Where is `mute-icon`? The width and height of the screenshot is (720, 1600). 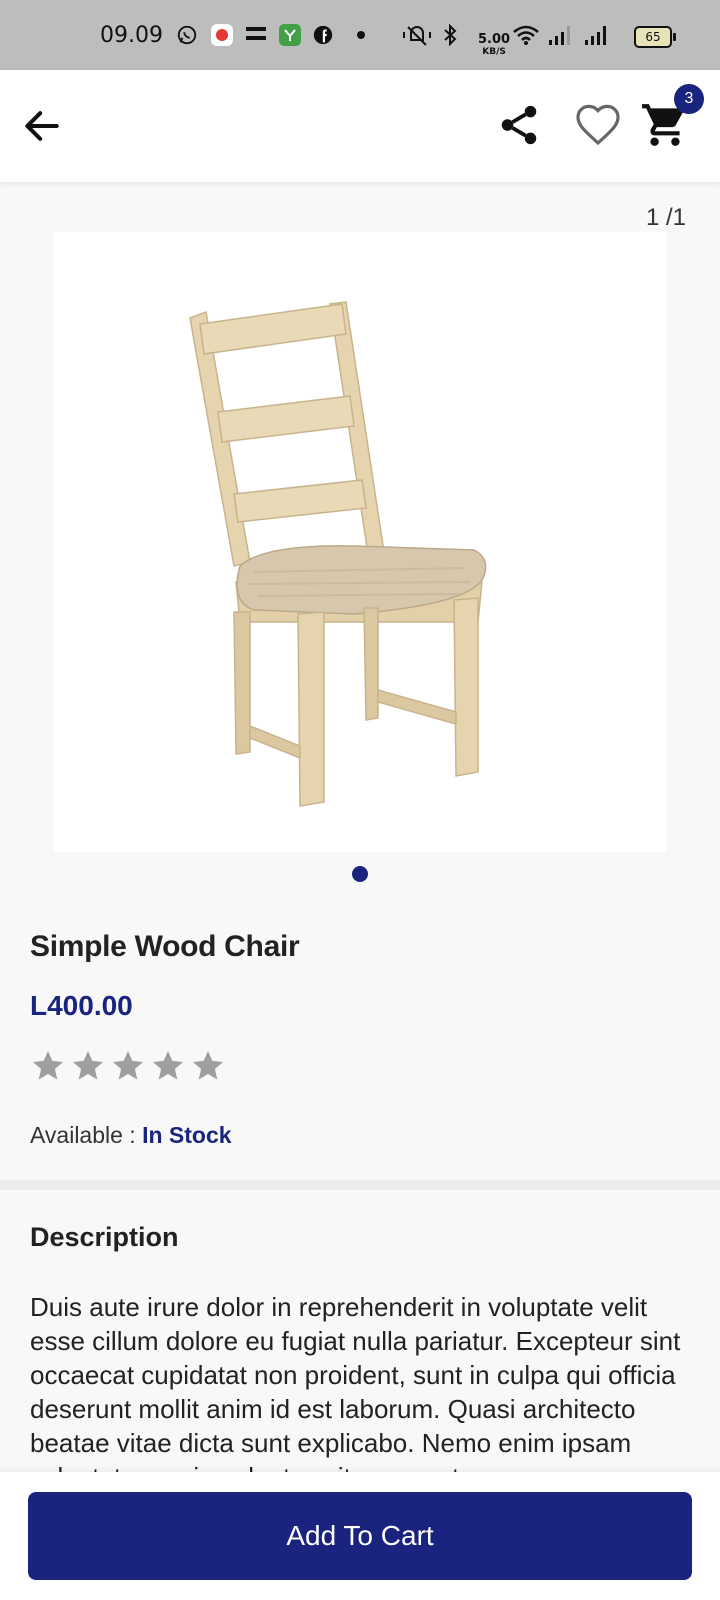 mute-icon is located at coordinates (417, 36).